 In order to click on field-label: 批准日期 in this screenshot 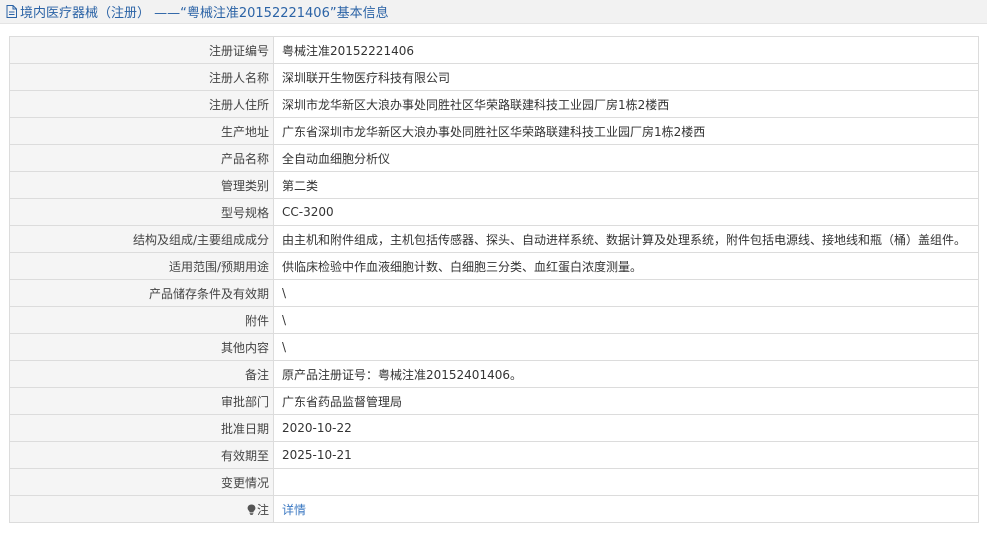, I will do `click(141, 428)`.